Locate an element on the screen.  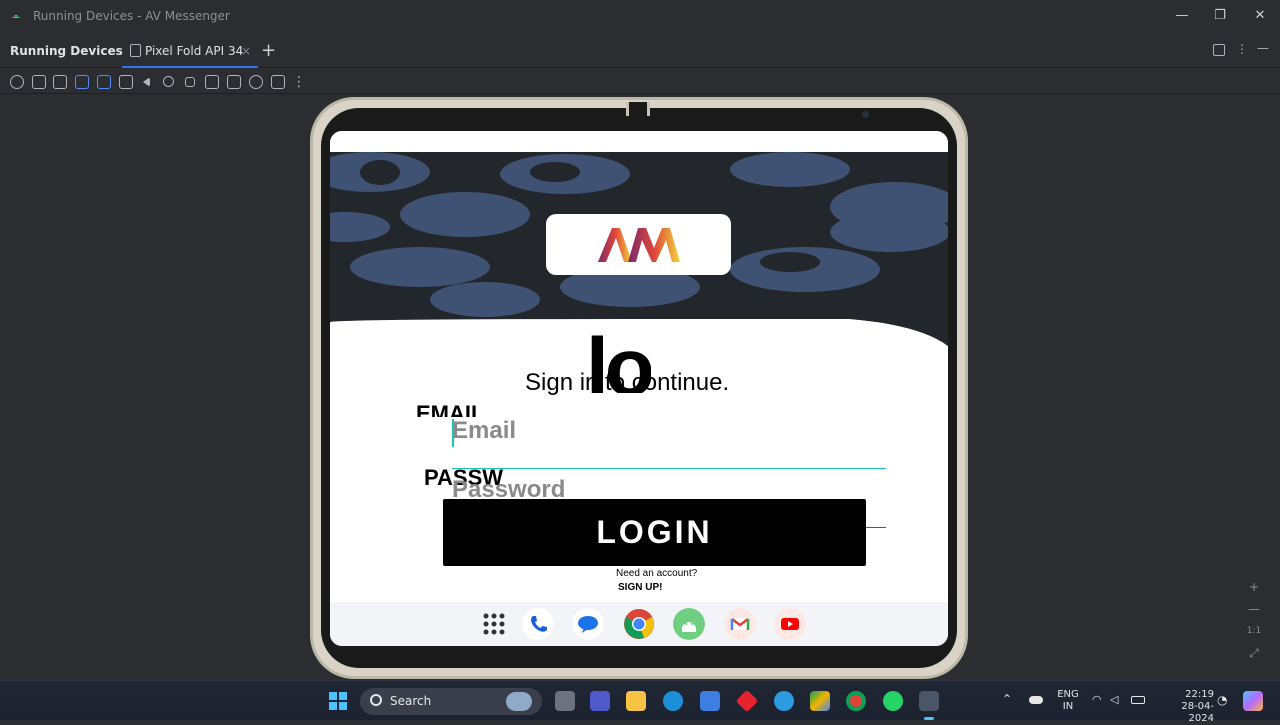
options-menu-icon: ⋮ is located at coordinates (1242, 49).